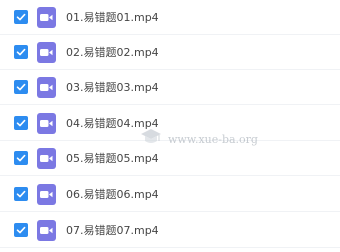 Image resolution: width=340 pixels, height=252 pixels. What do you see at coordinates (170, 17) in the screenshot?
I see `file-row-01: 01.易错题01.mp4` at bounding box center [170, 17].